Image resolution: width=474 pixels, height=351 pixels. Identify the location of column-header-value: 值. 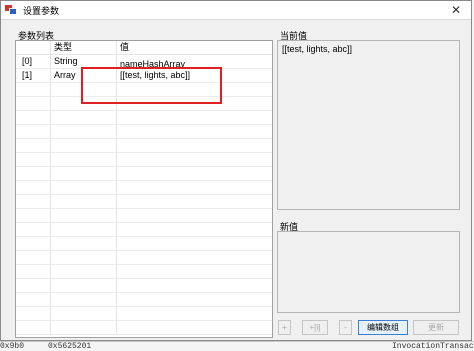
(194, 47).